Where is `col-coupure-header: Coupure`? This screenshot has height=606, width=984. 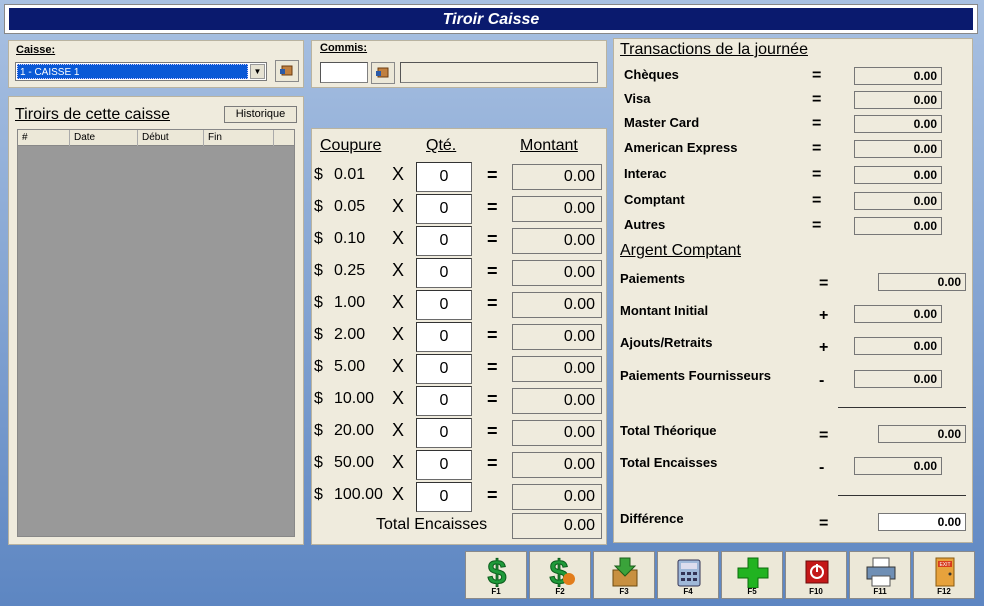 col-coupure-header: Coupure is located at coordinates (351, 145).